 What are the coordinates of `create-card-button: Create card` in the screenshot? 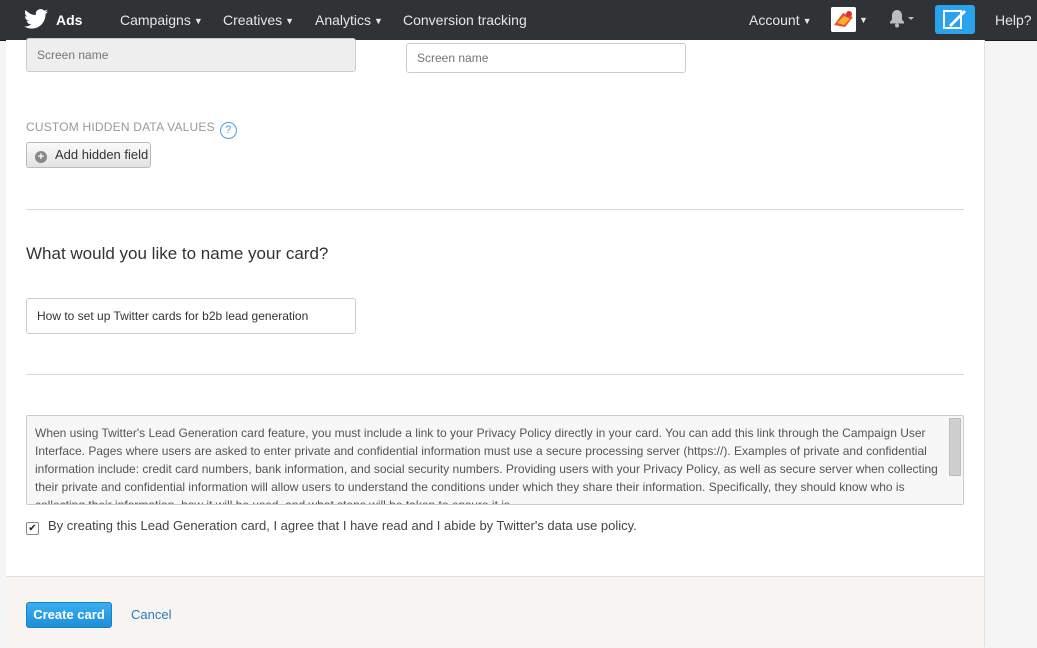 It's located at (69, 615).